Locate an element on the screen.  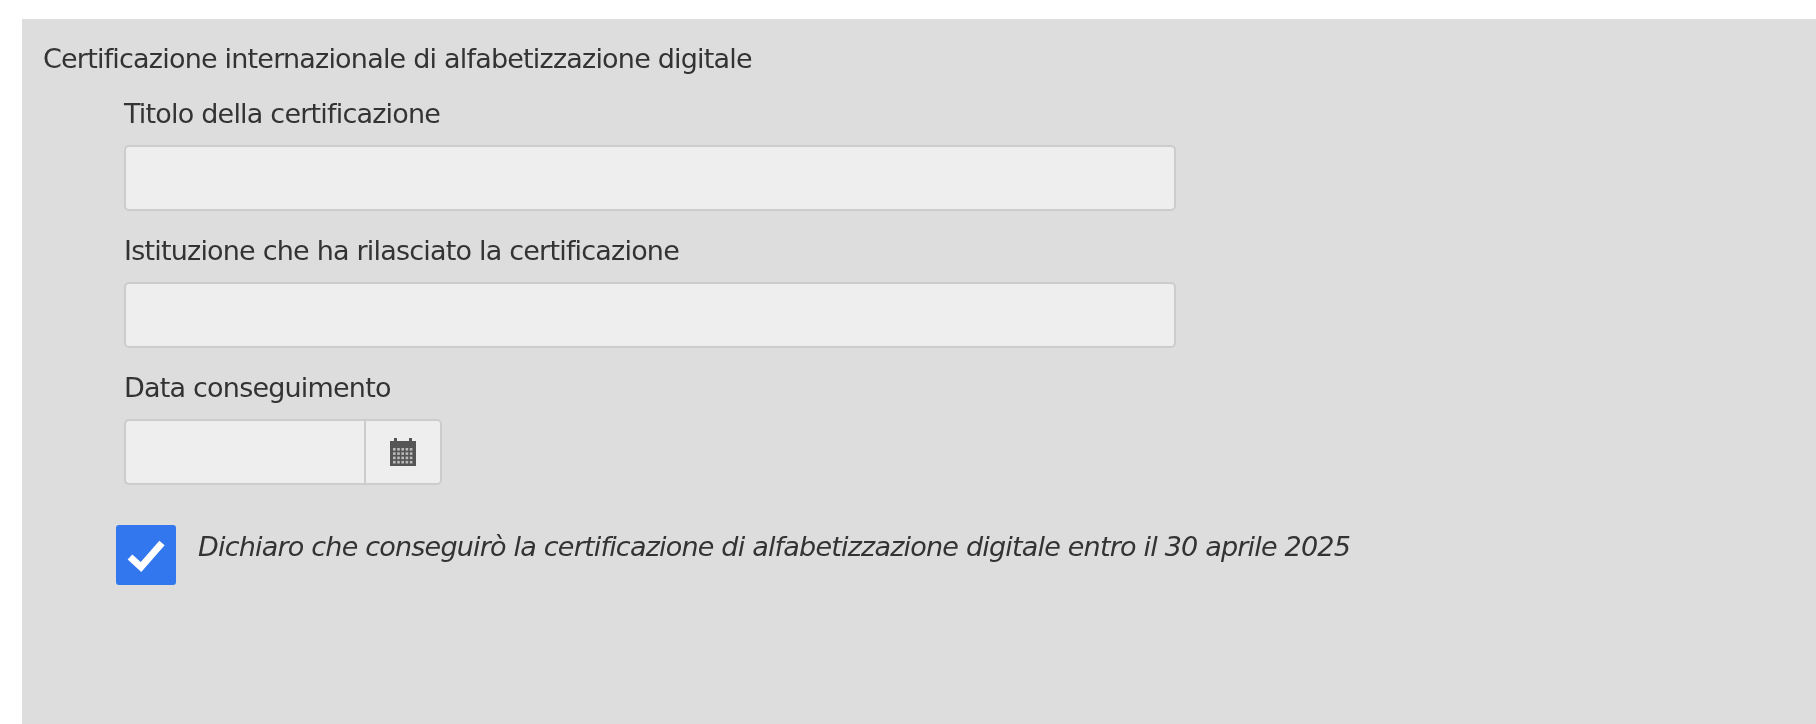
field-label: Istituzione che ha rilasciato la certificazione is located at coordinates (401, 250).